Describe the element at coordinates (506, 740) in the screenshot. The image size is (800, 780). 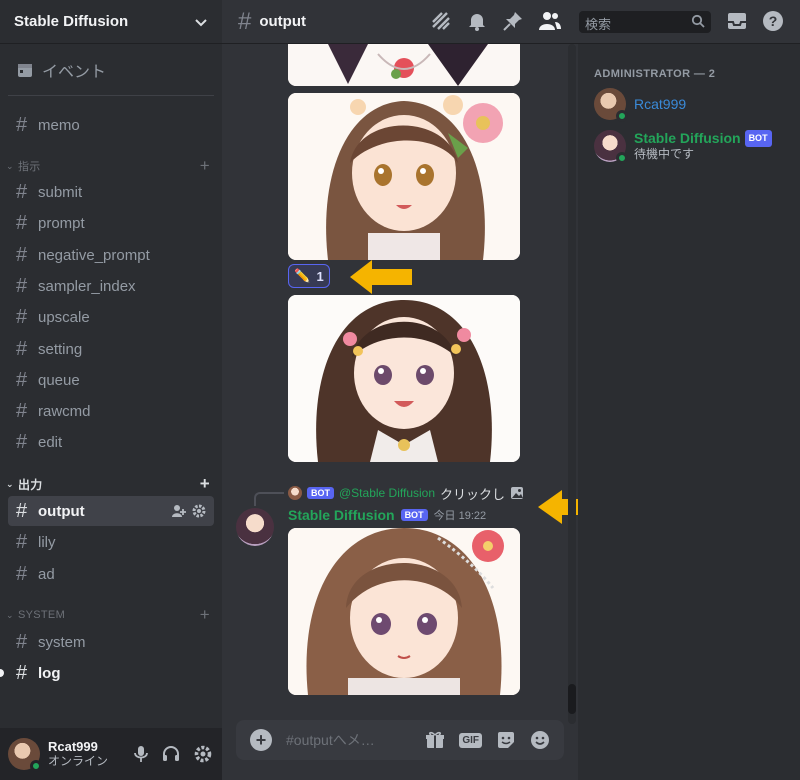
I see `sticker-icon` at that location.